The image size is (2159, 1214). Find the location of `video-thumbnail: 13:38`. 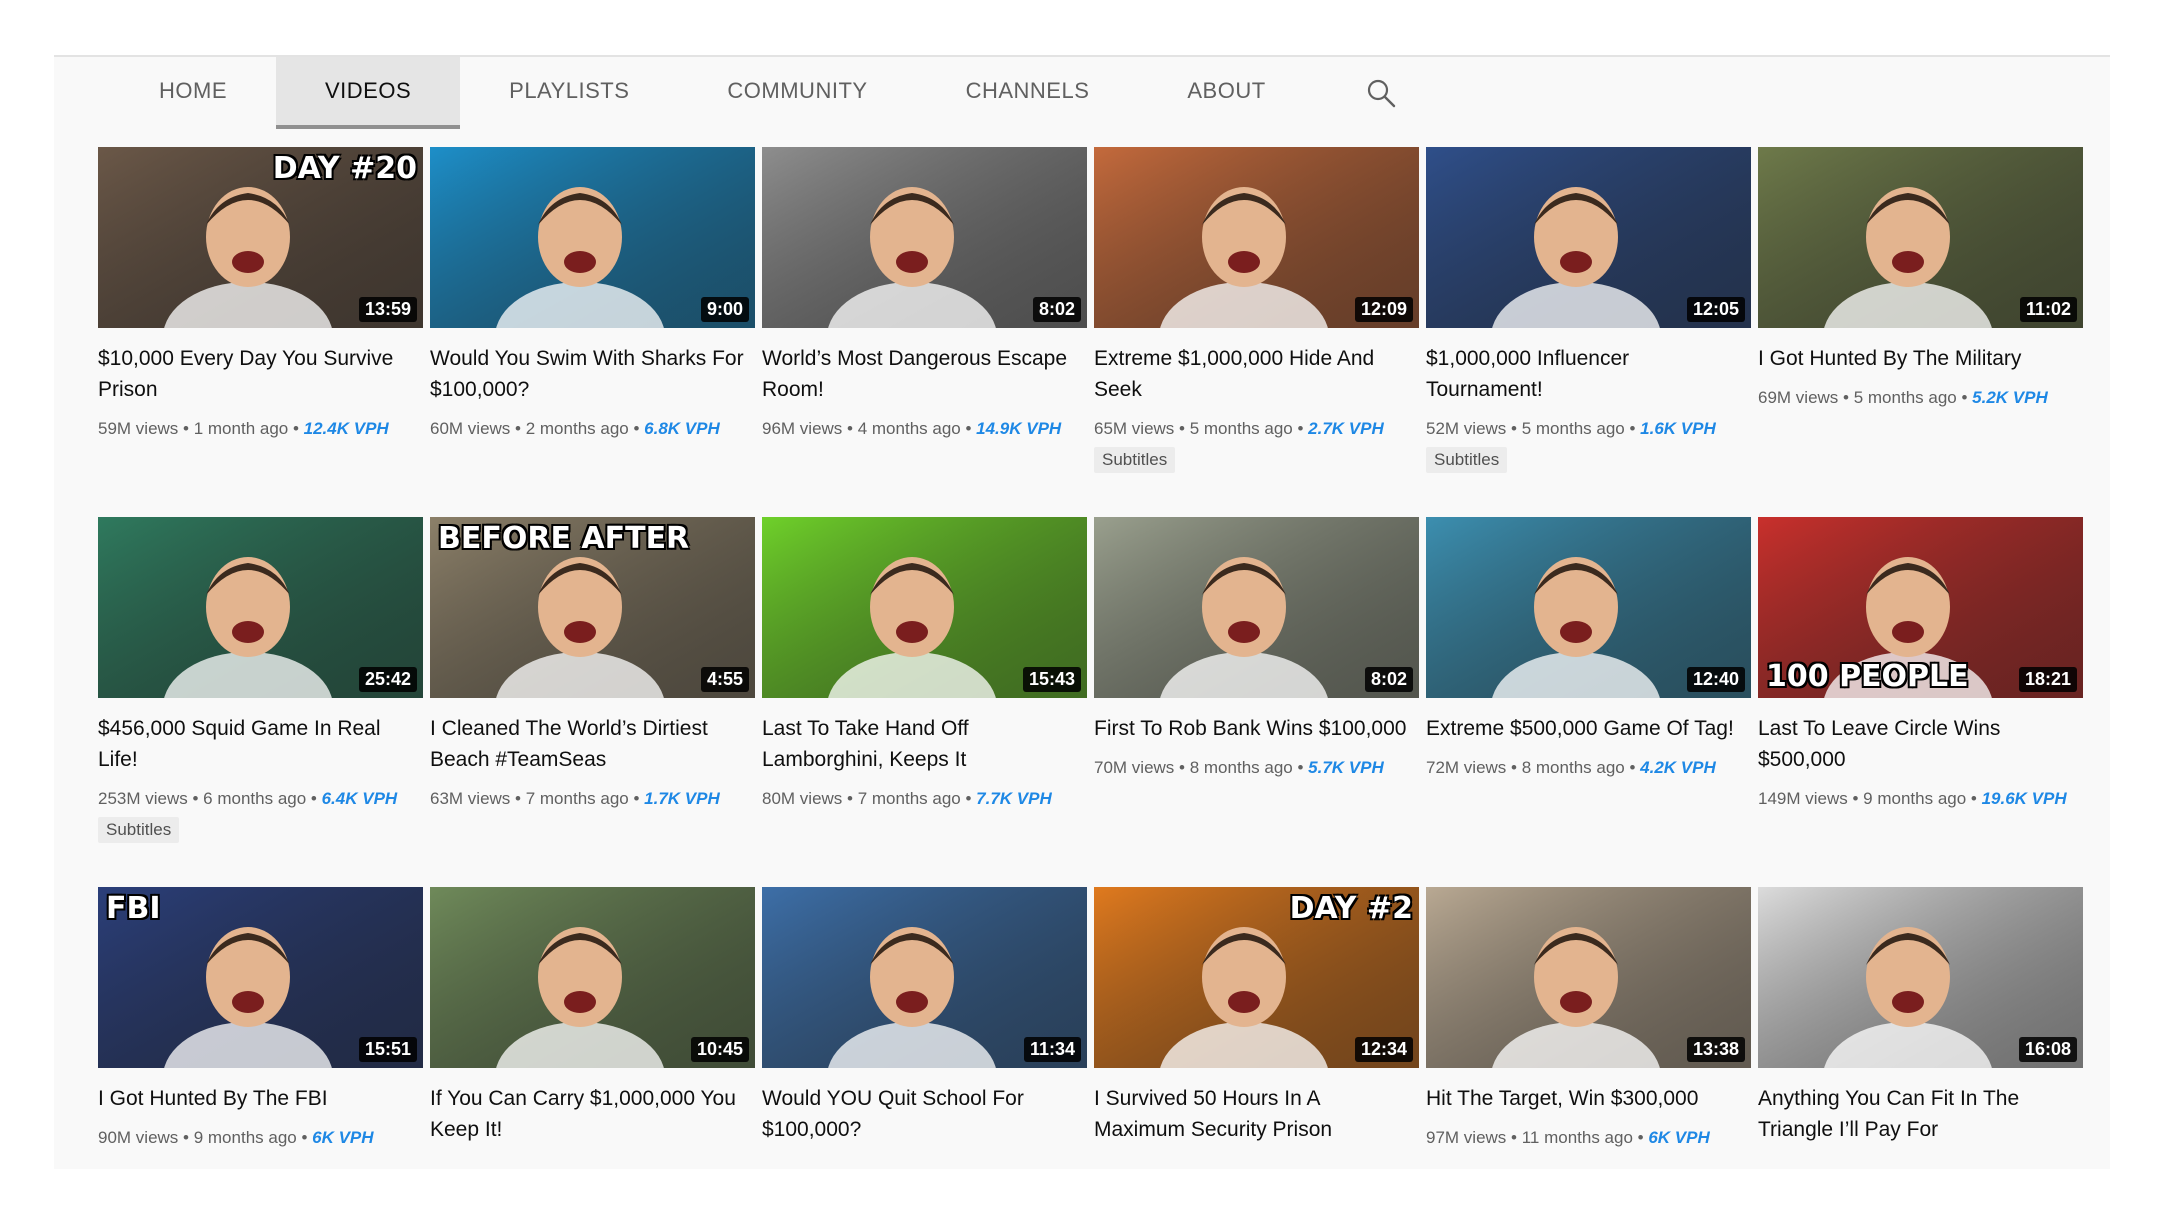

video-thumbnail: 13:38 is located at coordinates (1588, 977).